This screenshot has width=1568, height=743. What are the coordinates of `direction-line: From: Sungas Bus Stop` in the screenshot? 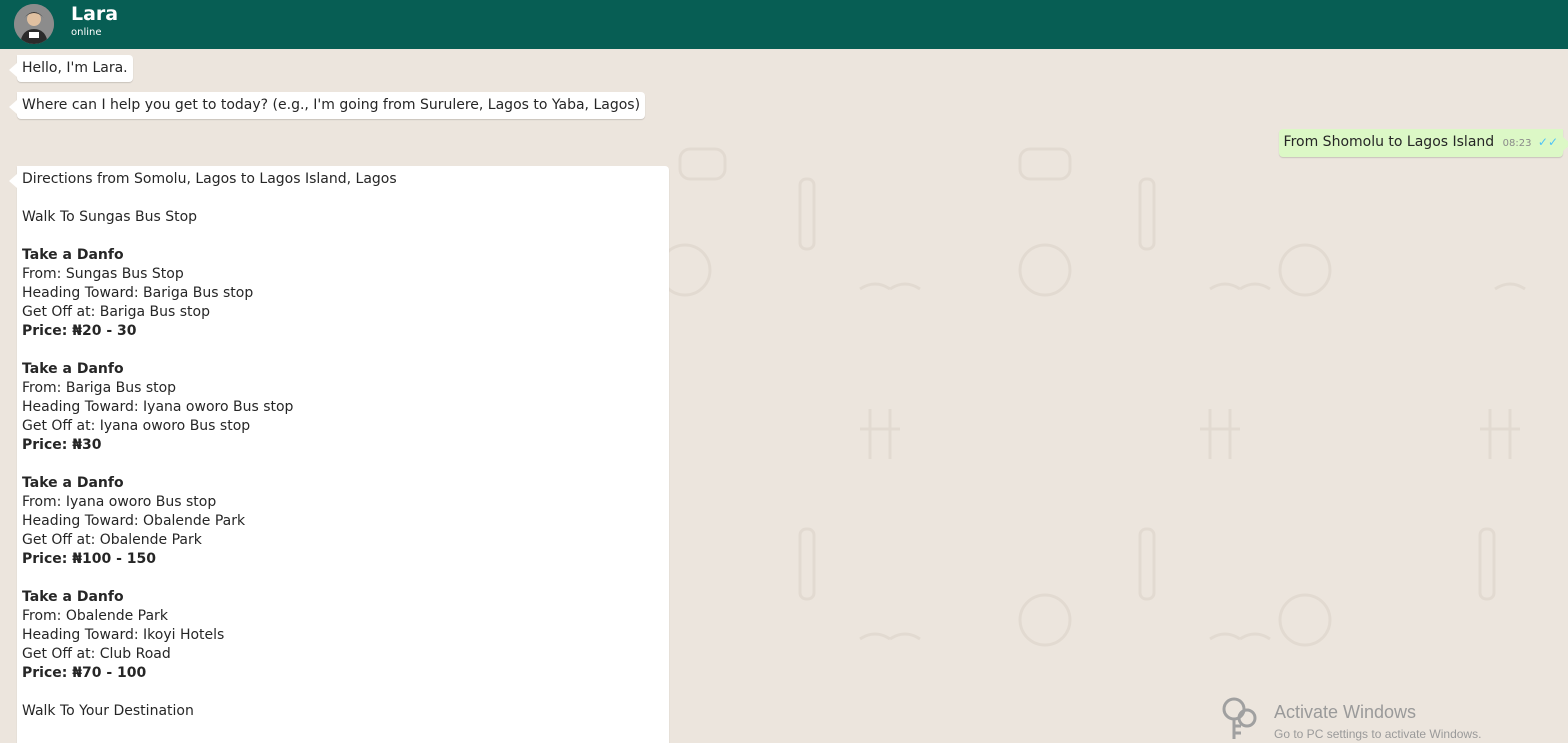 It's located at (103, 274).